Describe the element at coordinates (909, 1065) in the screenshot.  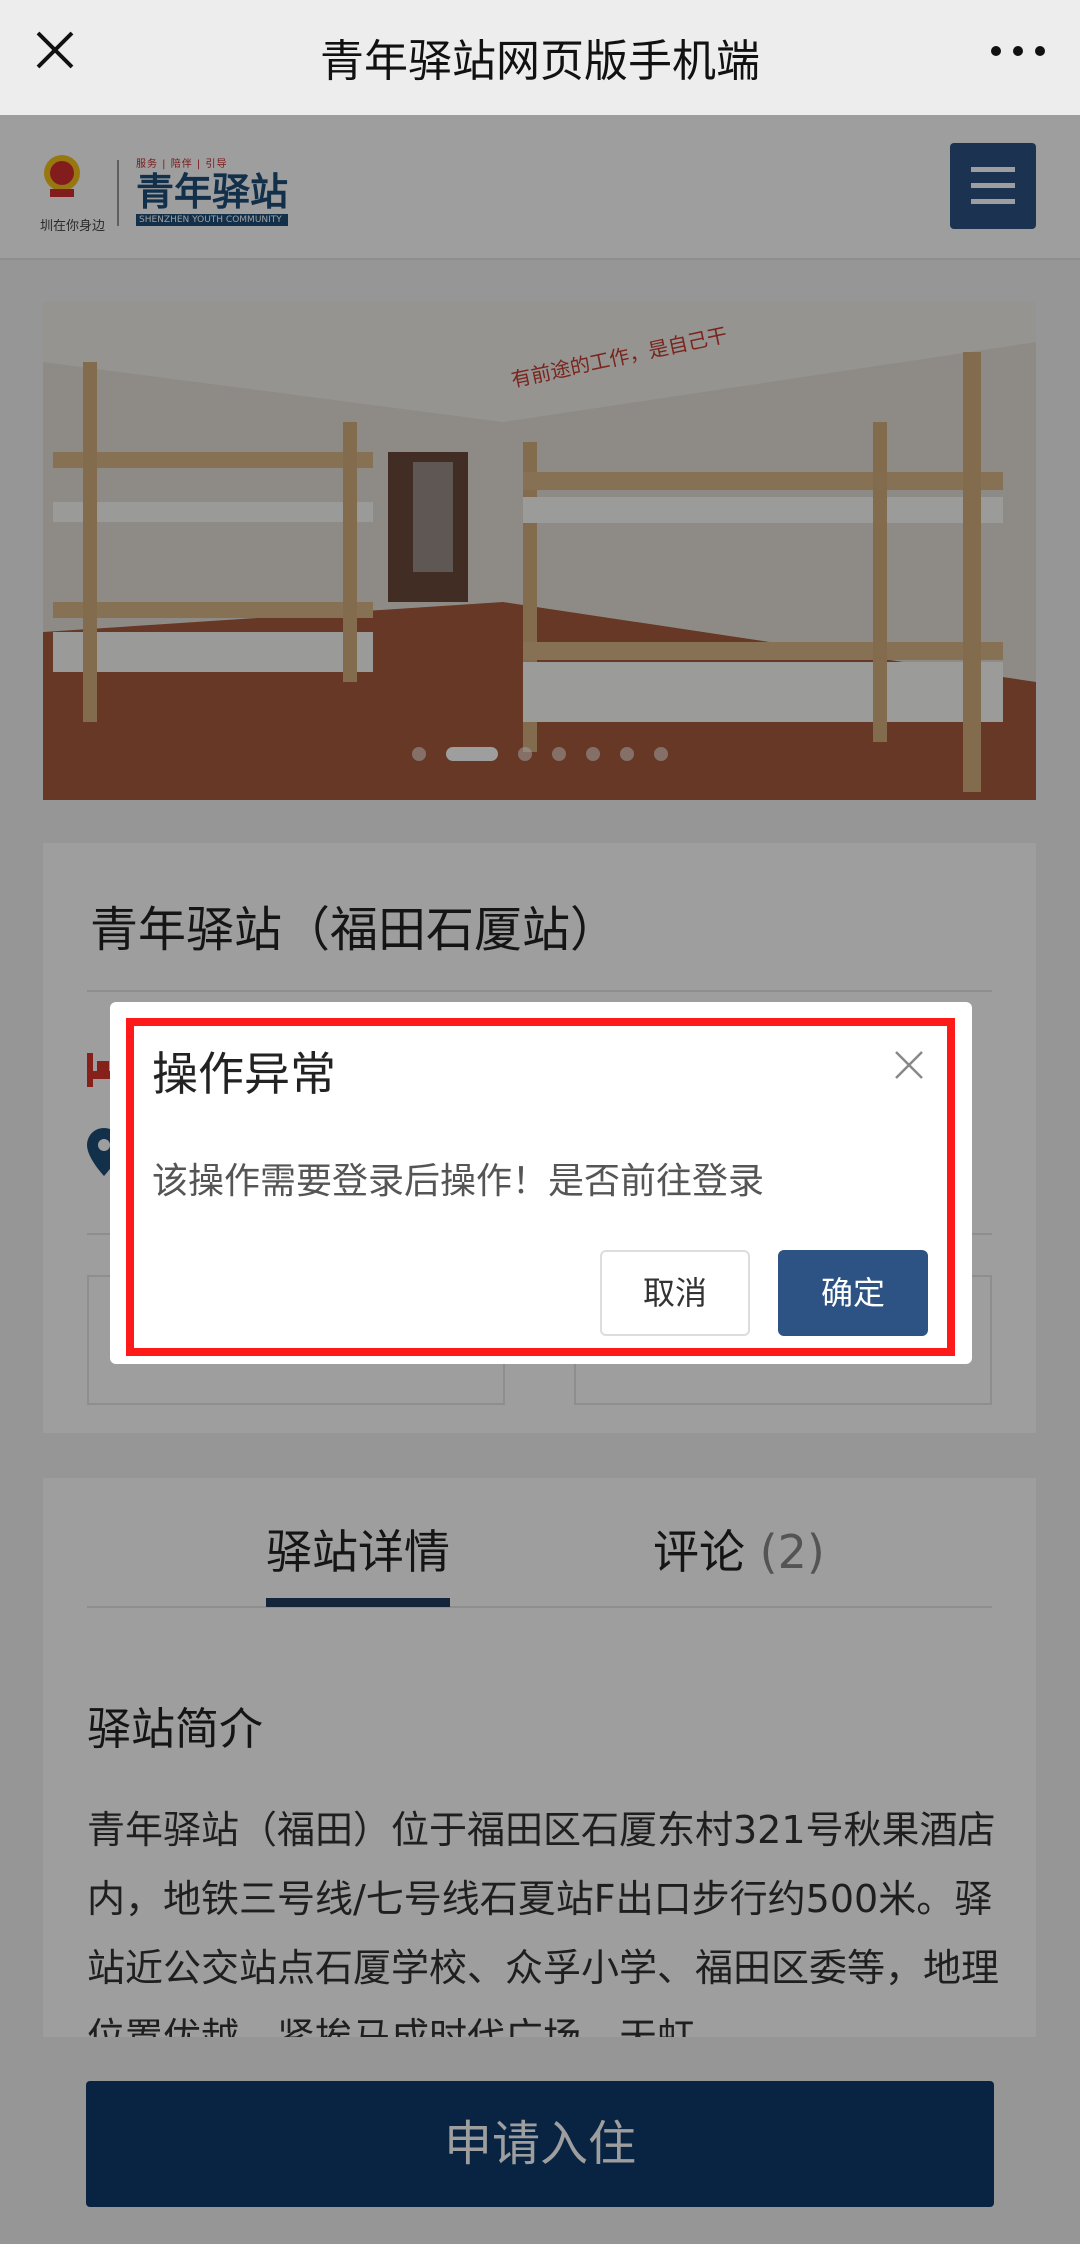
I see `close-icon` at that location.